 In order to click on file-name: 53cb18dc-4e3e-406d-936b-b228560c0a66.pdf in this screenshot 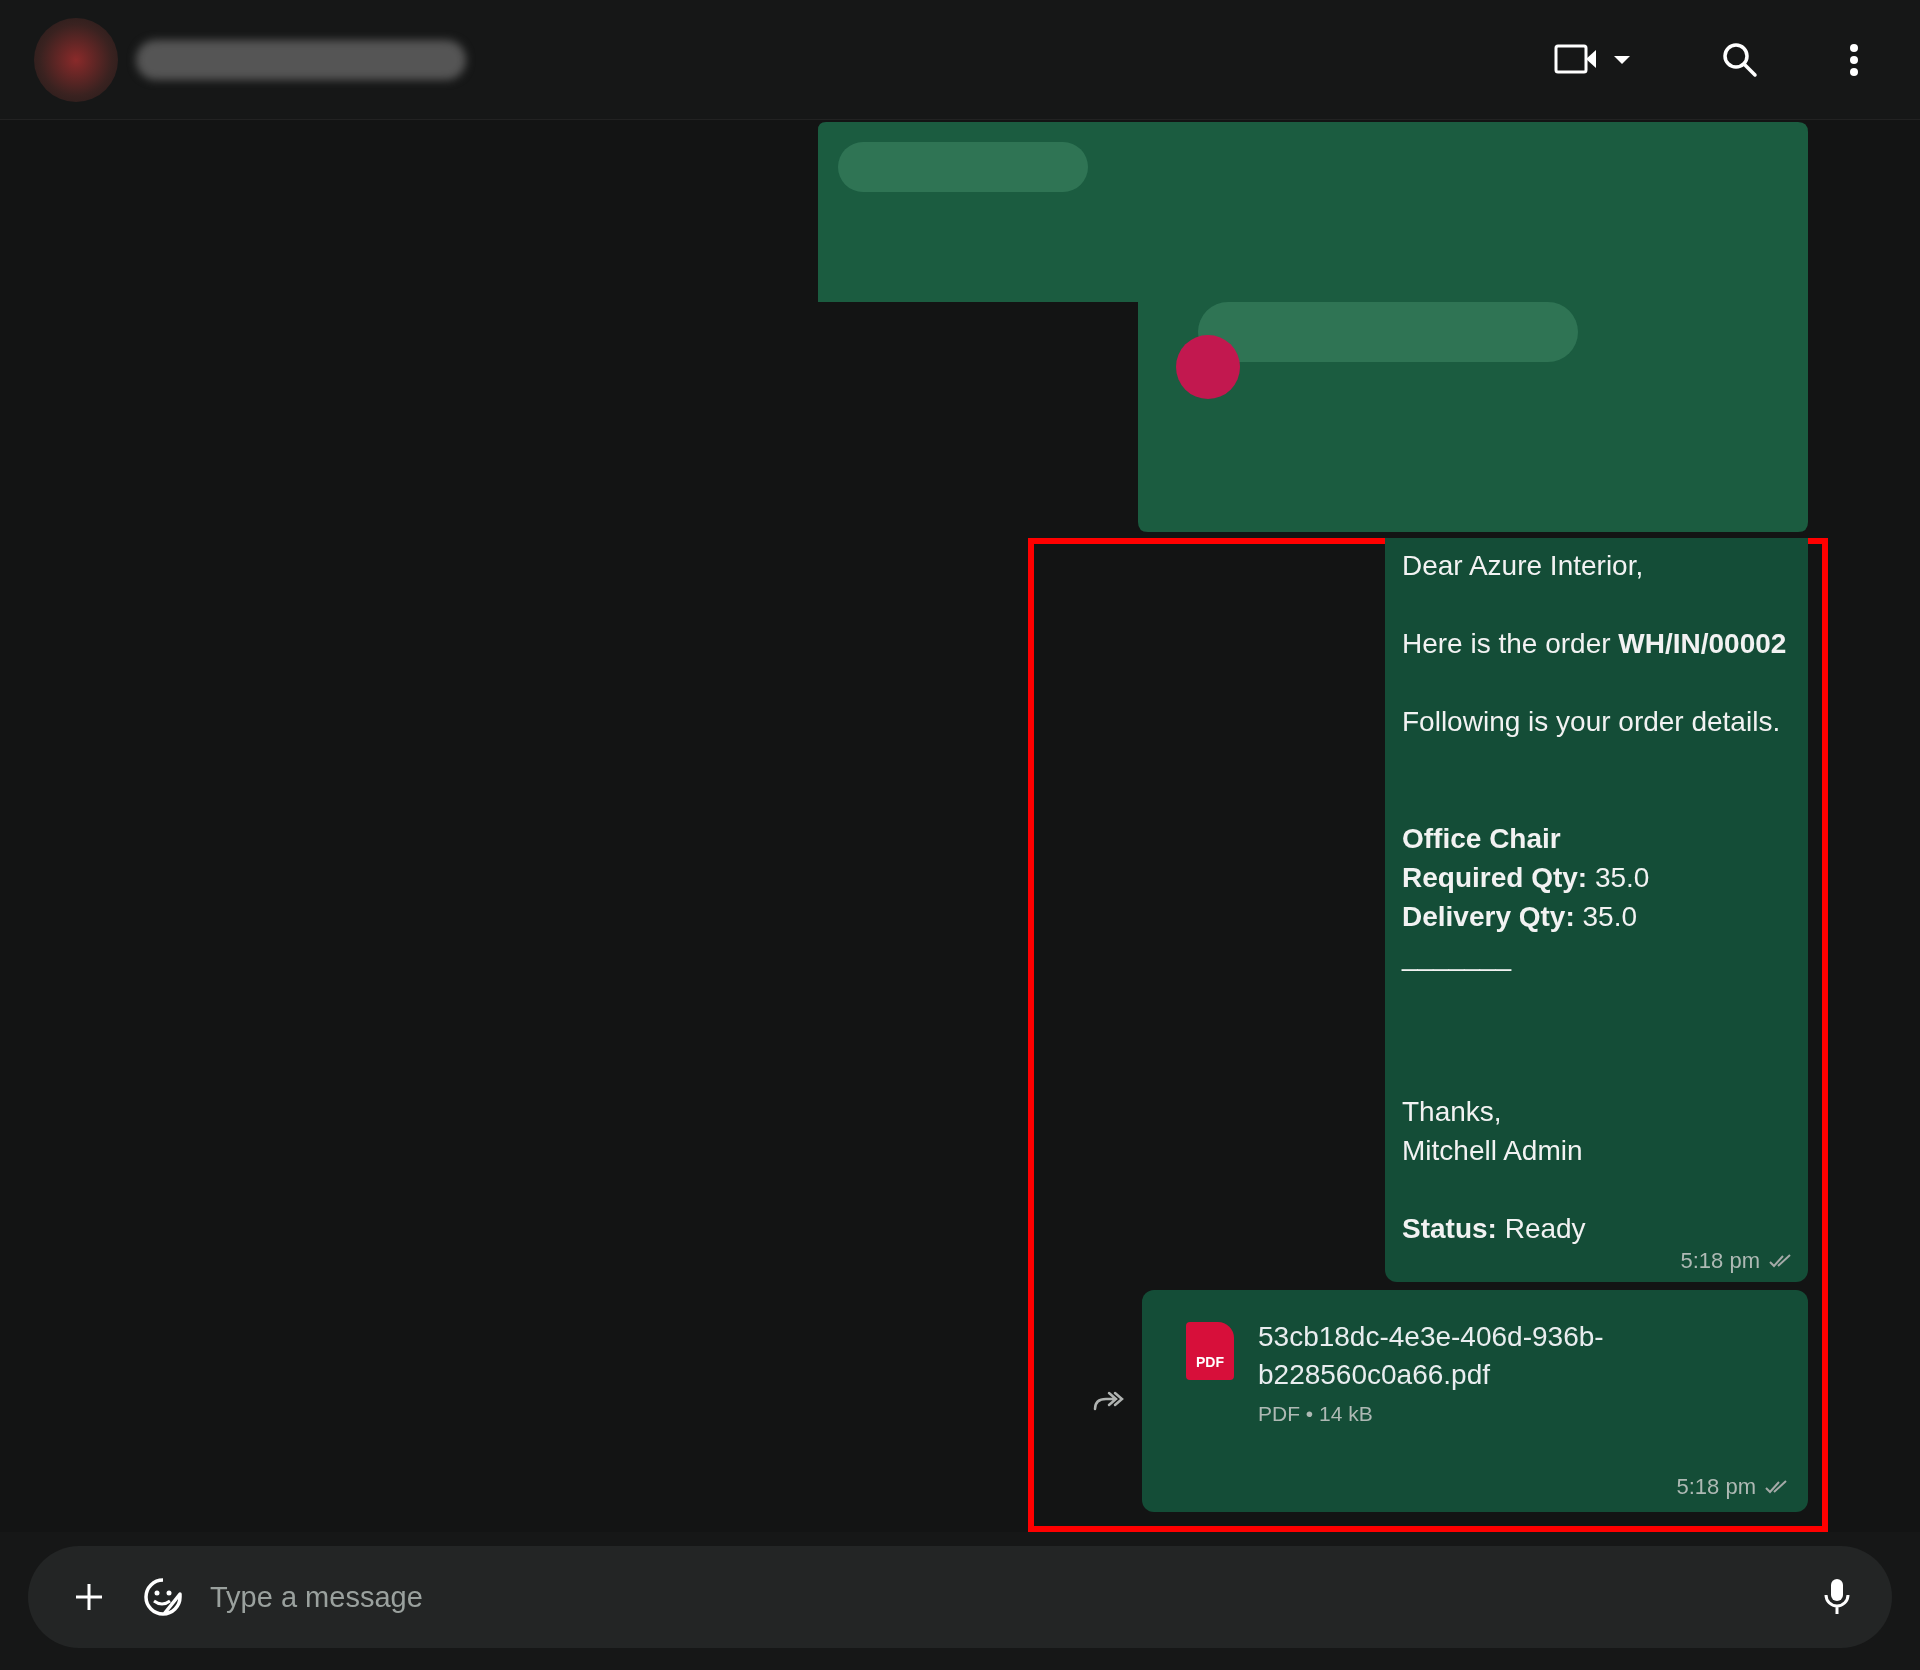, I will do `click(1431, 1356)`.